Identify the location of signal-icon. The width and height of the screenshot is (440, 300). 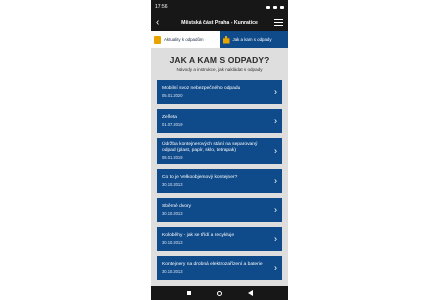
(268, 7).